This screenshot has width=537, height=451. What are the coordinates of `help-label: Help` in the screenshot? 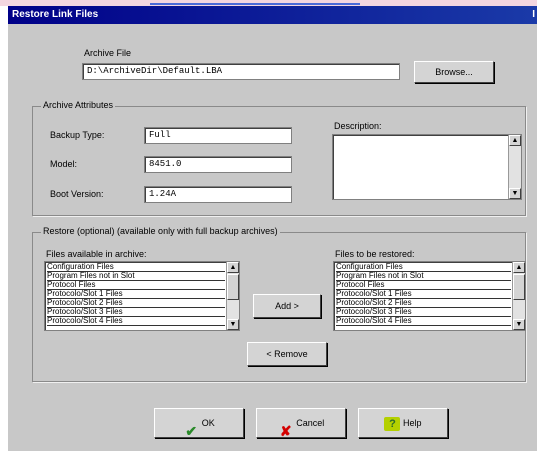 It's located at (412, 423).